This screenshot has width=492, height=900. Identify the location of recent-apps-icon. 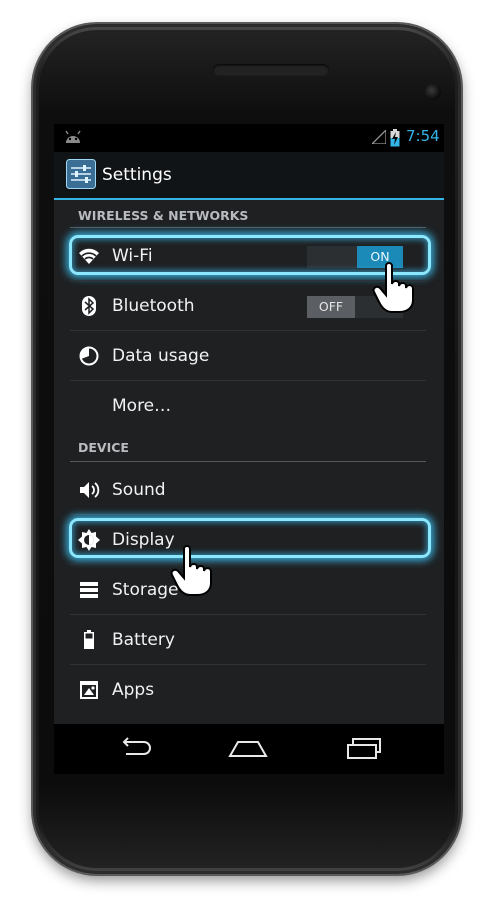
(364, 748).